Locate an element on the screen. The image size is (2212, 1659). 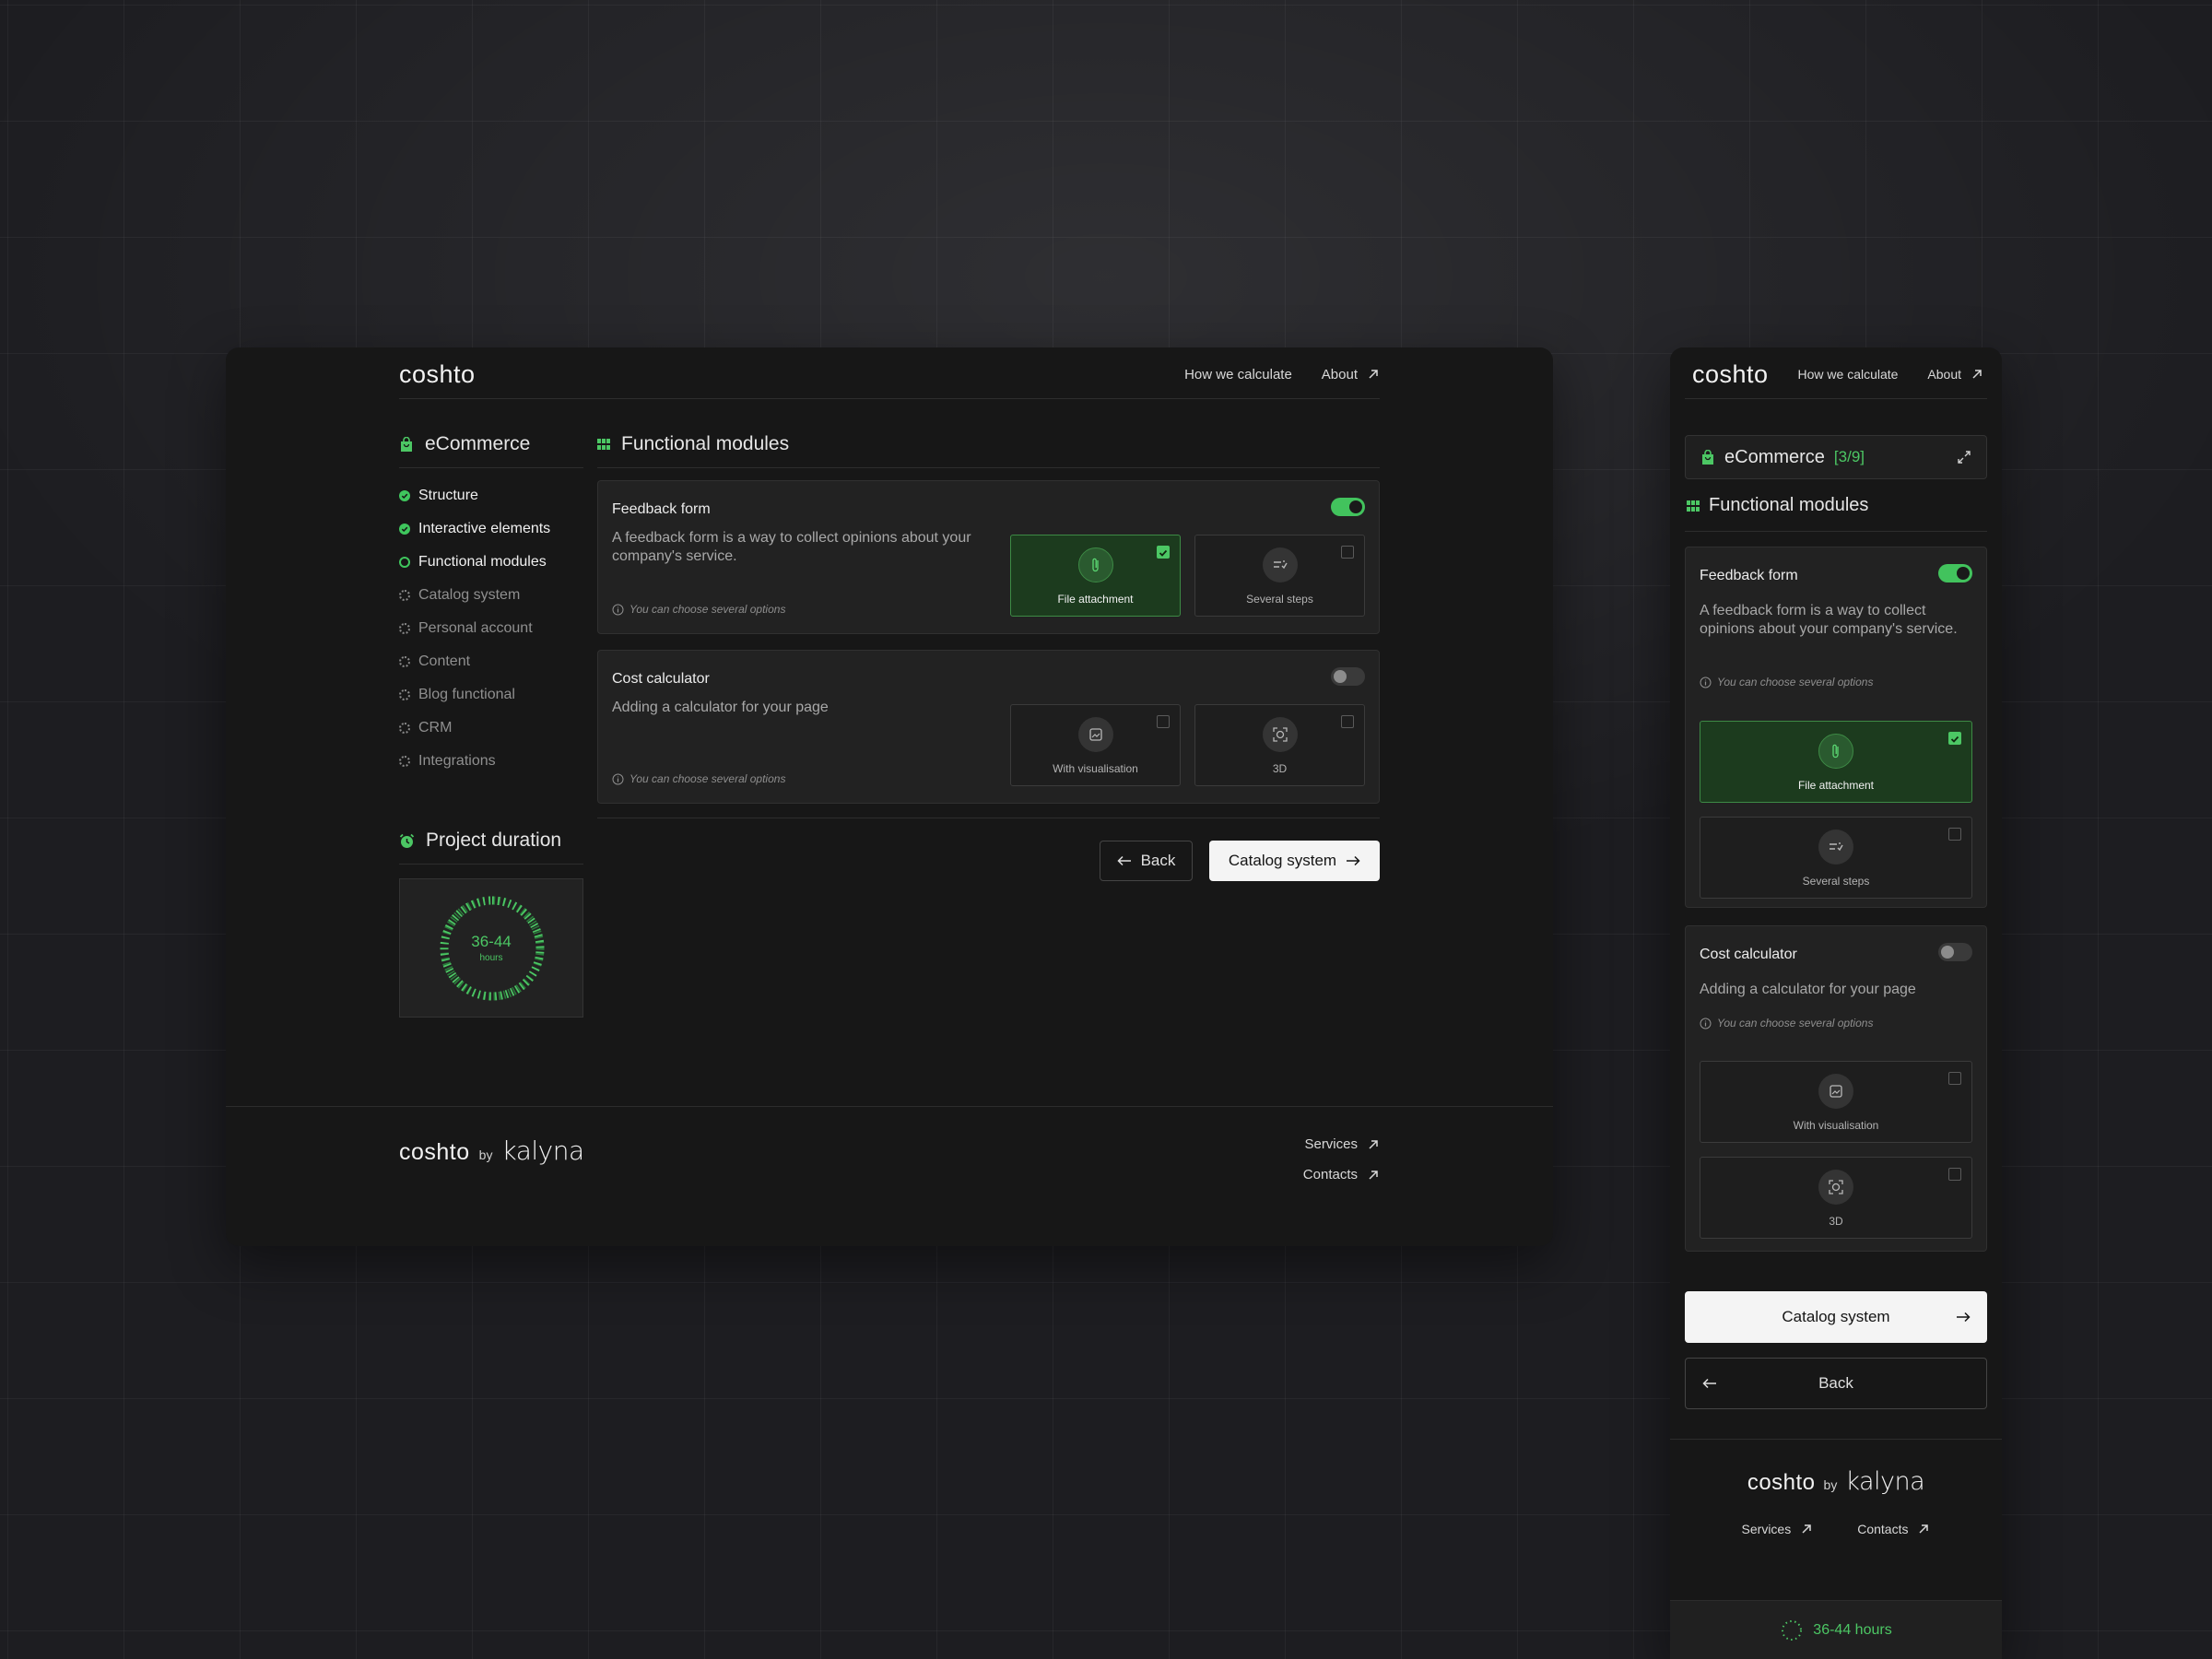
sidebar-title: eCommerce is located at coordinates (491, 444).